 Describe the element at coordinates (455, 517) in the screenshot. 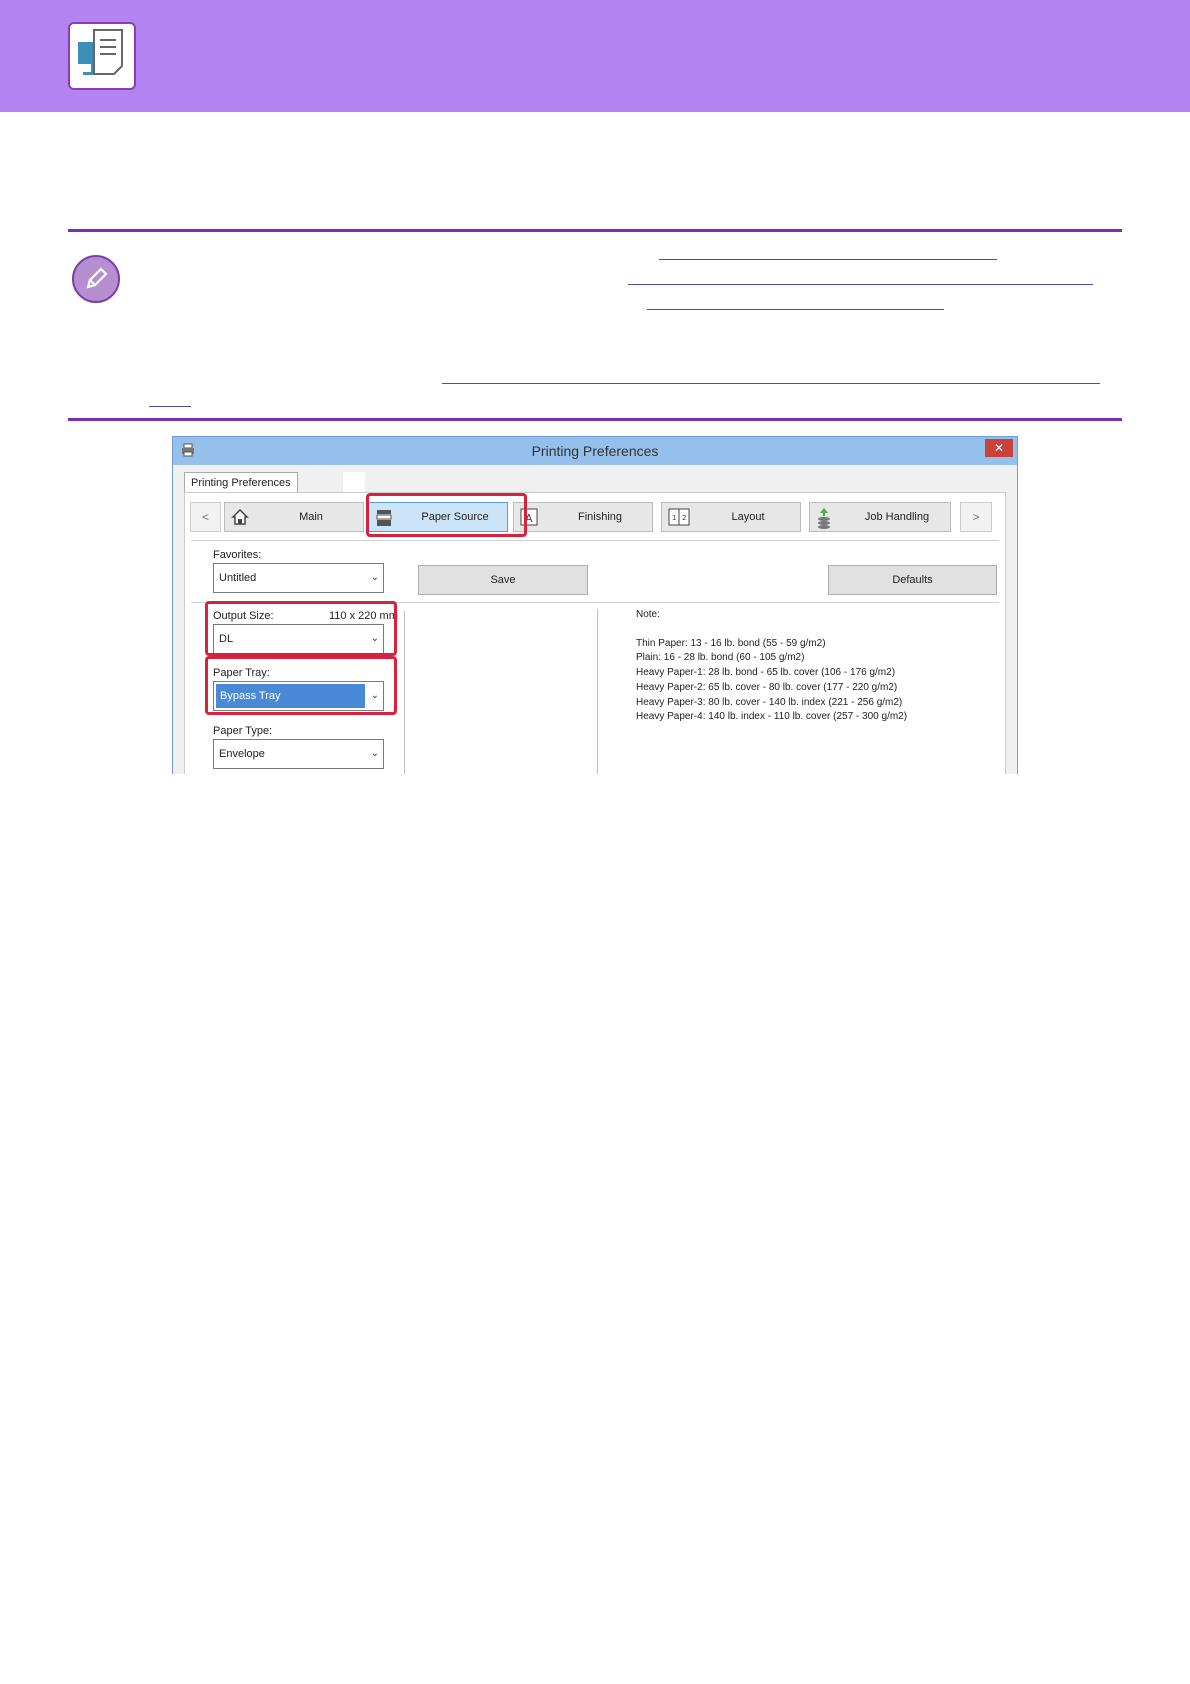

I see `tab-label: Paper Source` at that location.